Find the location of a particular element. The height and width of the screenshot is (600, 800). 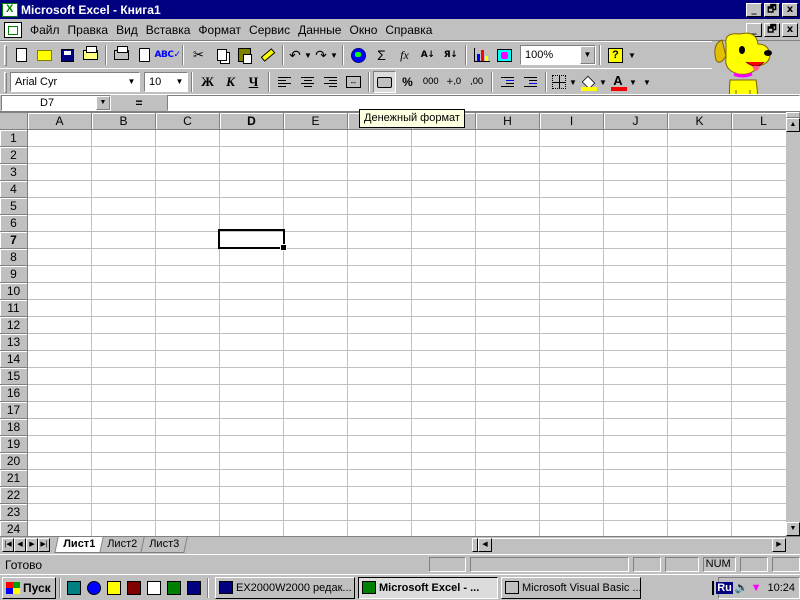

borders-dropdown-icon: ▼ is located at coordinates (573, 82).